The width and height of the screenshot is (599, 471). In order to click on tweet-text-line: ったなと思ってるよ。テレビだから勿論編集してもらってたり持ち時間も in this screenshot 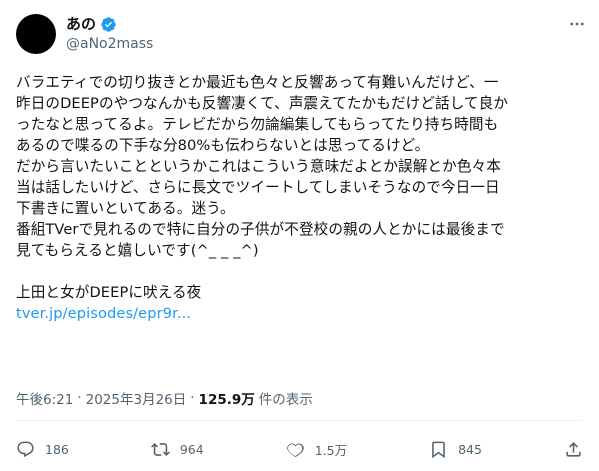, I will do `click(257, 124)`.